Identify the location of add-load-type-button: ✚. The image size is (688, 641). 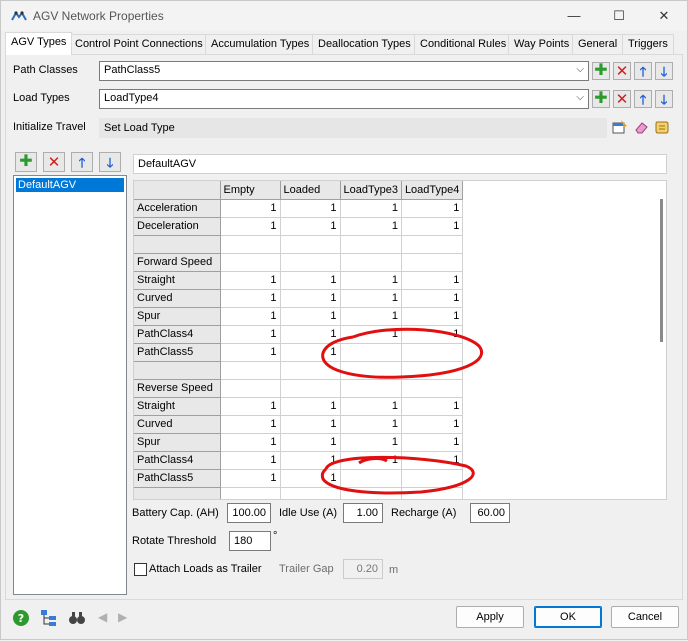
(601, 99).